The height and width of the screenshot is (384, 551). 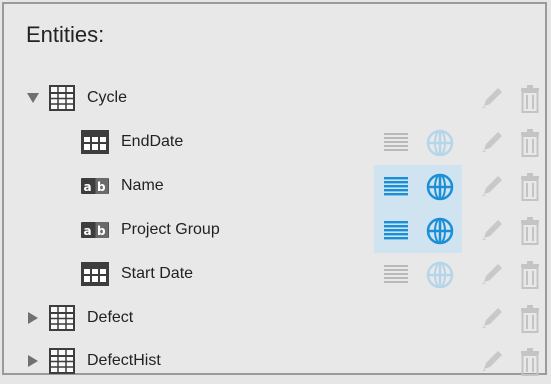 I want to click on entity-label: Project Group, so click(x=170, y=229).